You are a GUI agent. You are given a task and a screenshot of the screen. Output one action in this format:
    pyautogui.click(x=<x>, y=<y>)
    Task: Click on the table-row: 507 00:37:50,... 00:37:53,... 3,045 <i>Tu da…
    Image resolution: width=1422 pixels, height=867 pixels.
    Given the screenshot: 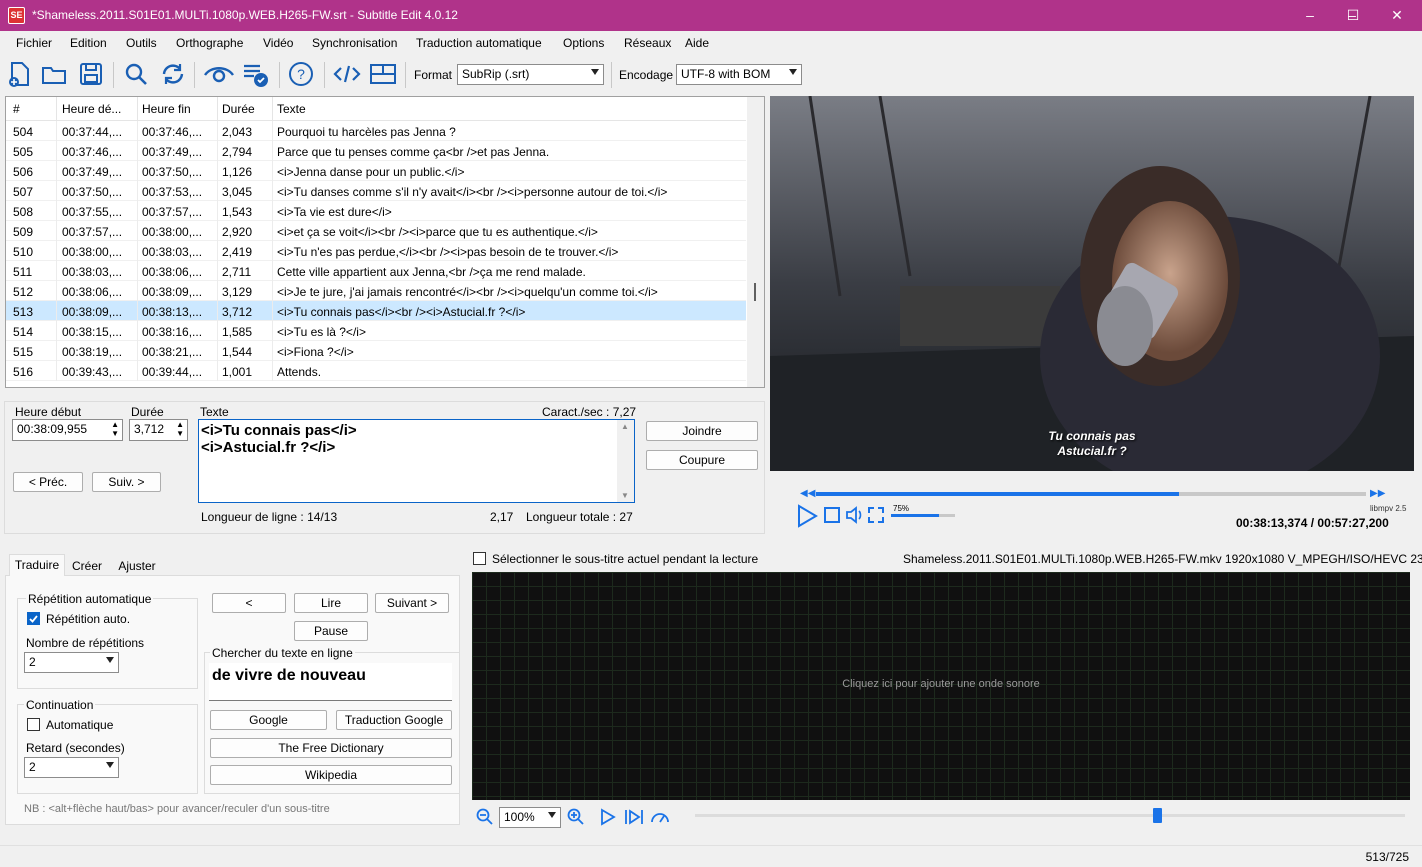 What is the action you would take?
    pyautogui.click(x=376, y=191)
    